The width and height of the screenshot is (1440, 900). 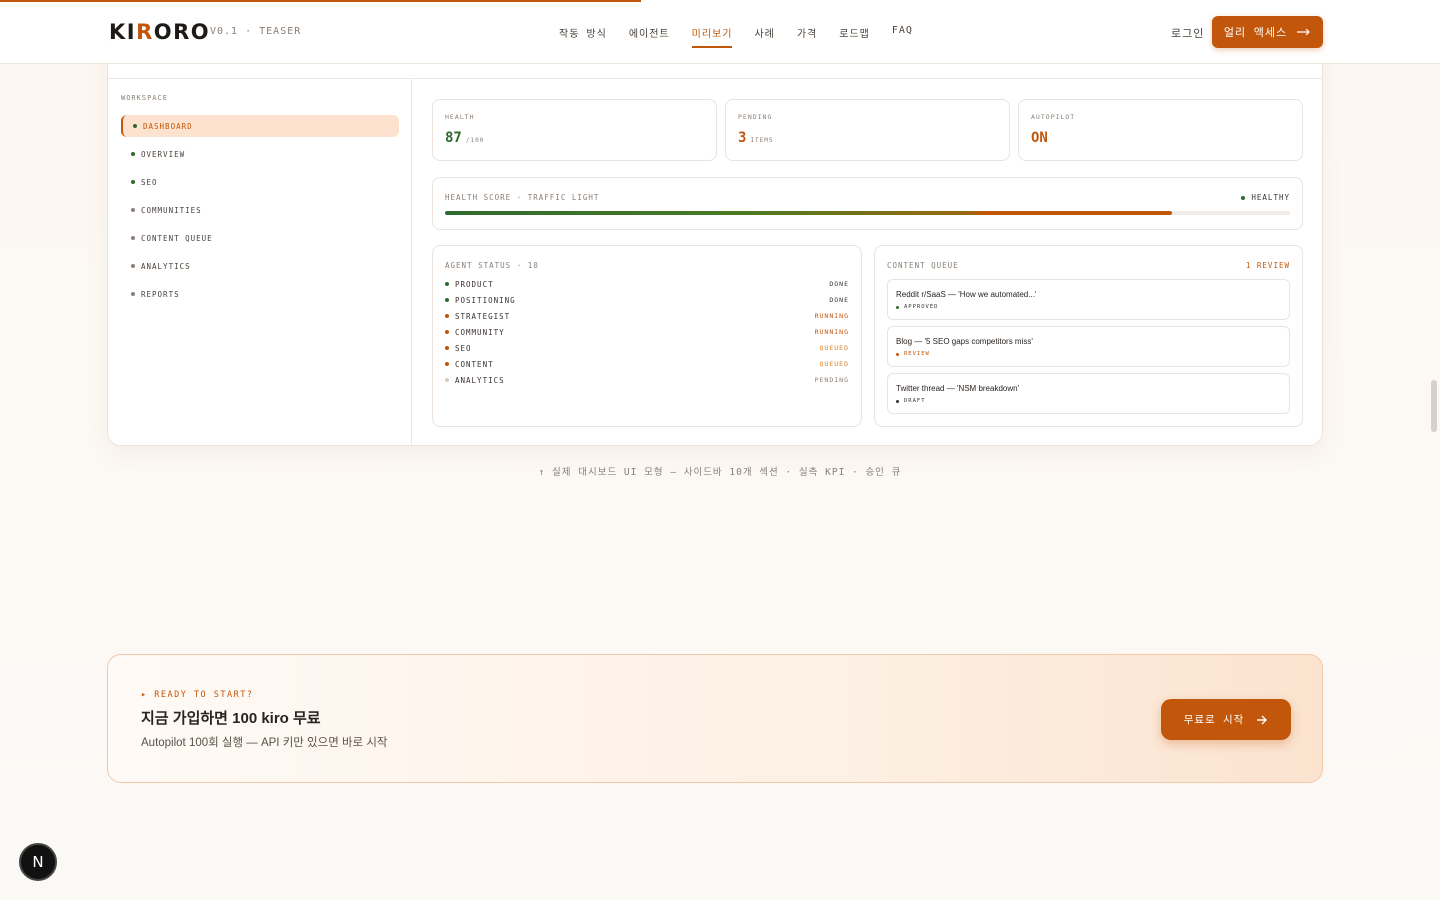 What do you see at coordinates (911, 401) in the screenshot?
I see `queue-item-status: DRAFT` at bounding box center [911, 401].